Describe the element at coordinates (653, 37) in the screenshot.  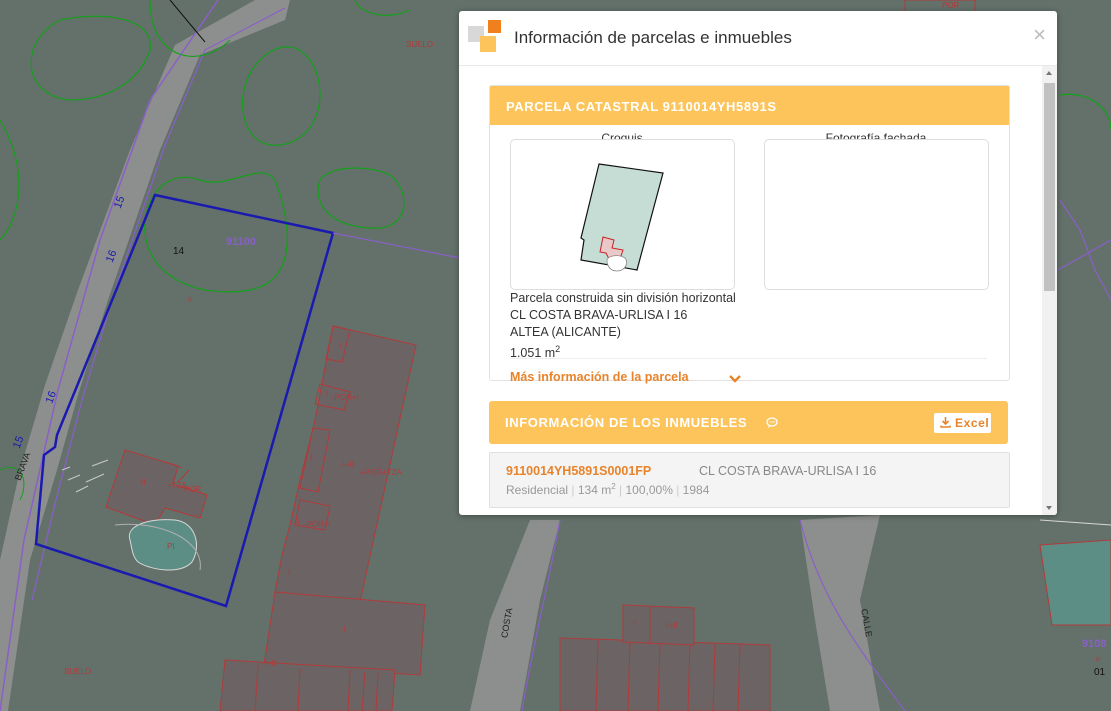
I see `dialog-title: Información de parcelas e inmuebles` at that location.